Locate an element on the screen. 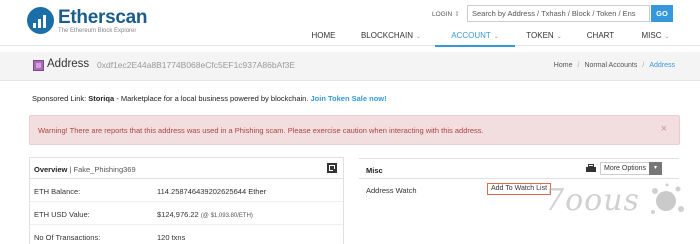 The height and width of the screenshot is (244, 700). printer-icon is located at coordinates (591, 168).